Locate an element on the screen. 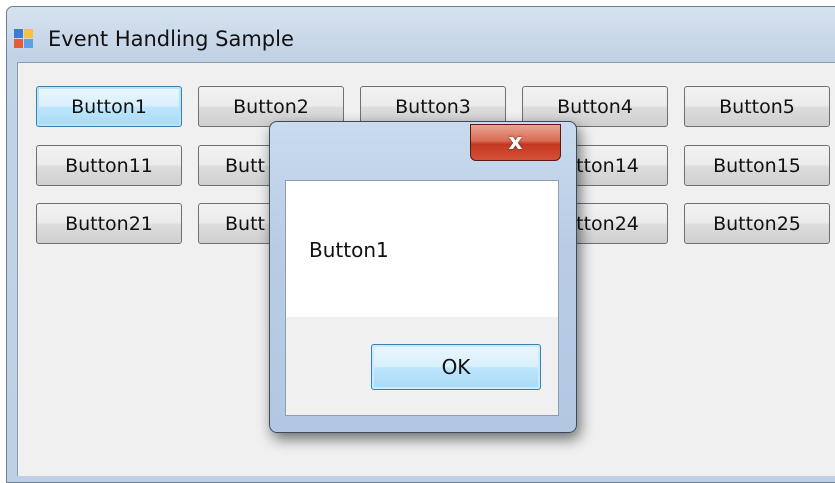 This screenshot has width=835, height=483. button-1: Button1 is located at coordinates (109, 106).